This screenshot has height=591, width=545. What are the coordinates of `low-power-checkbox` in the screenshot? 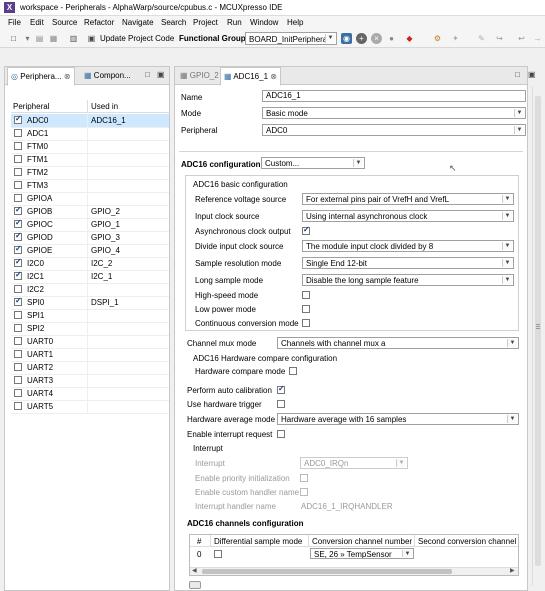 It's located at (306, 309).